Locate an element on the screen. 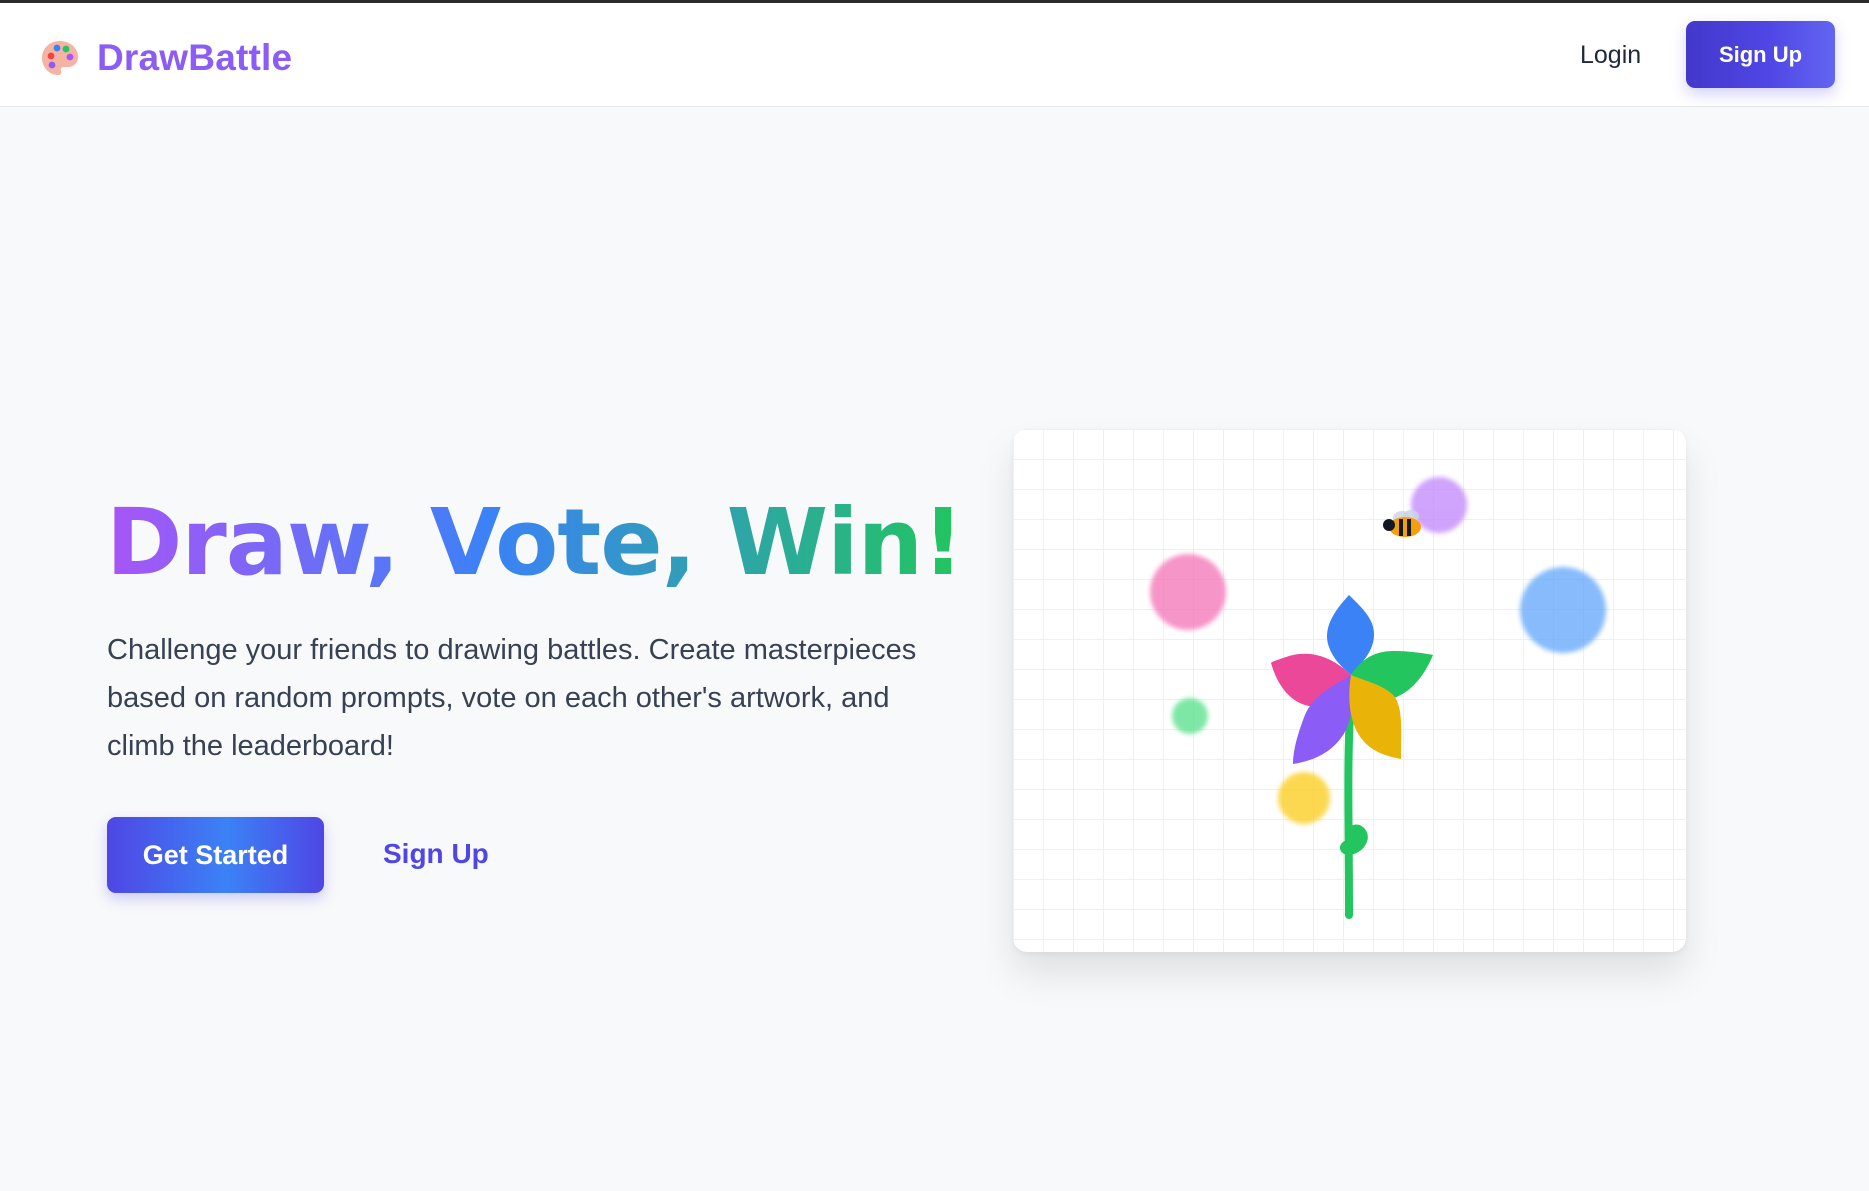 The height and width of the screenshot is (1191, 1869). paint-dot-green is located at coordinates (1190, 716).